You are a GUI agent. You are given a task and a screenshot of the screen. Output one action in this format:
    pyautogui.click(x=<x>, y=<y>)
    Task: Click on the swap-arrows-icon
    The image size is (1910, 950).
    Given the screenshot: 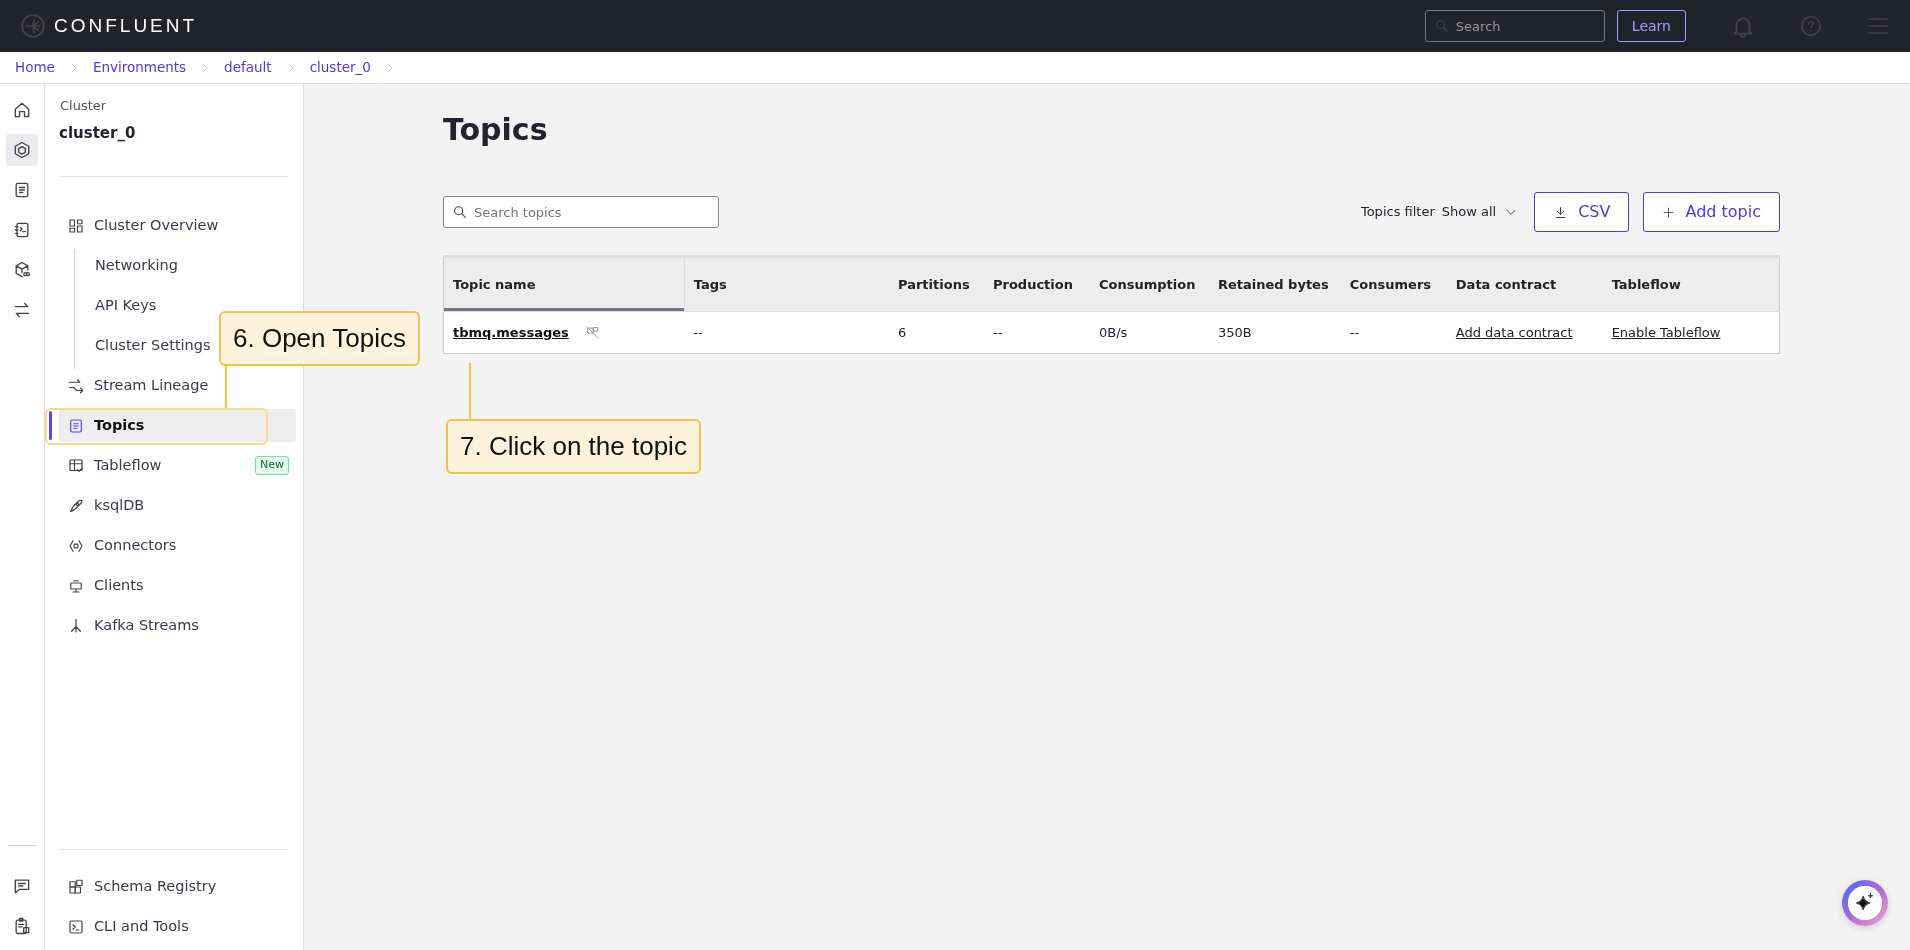 What is the action you would take?
    pyautogui.click(x=22, y=310)
    